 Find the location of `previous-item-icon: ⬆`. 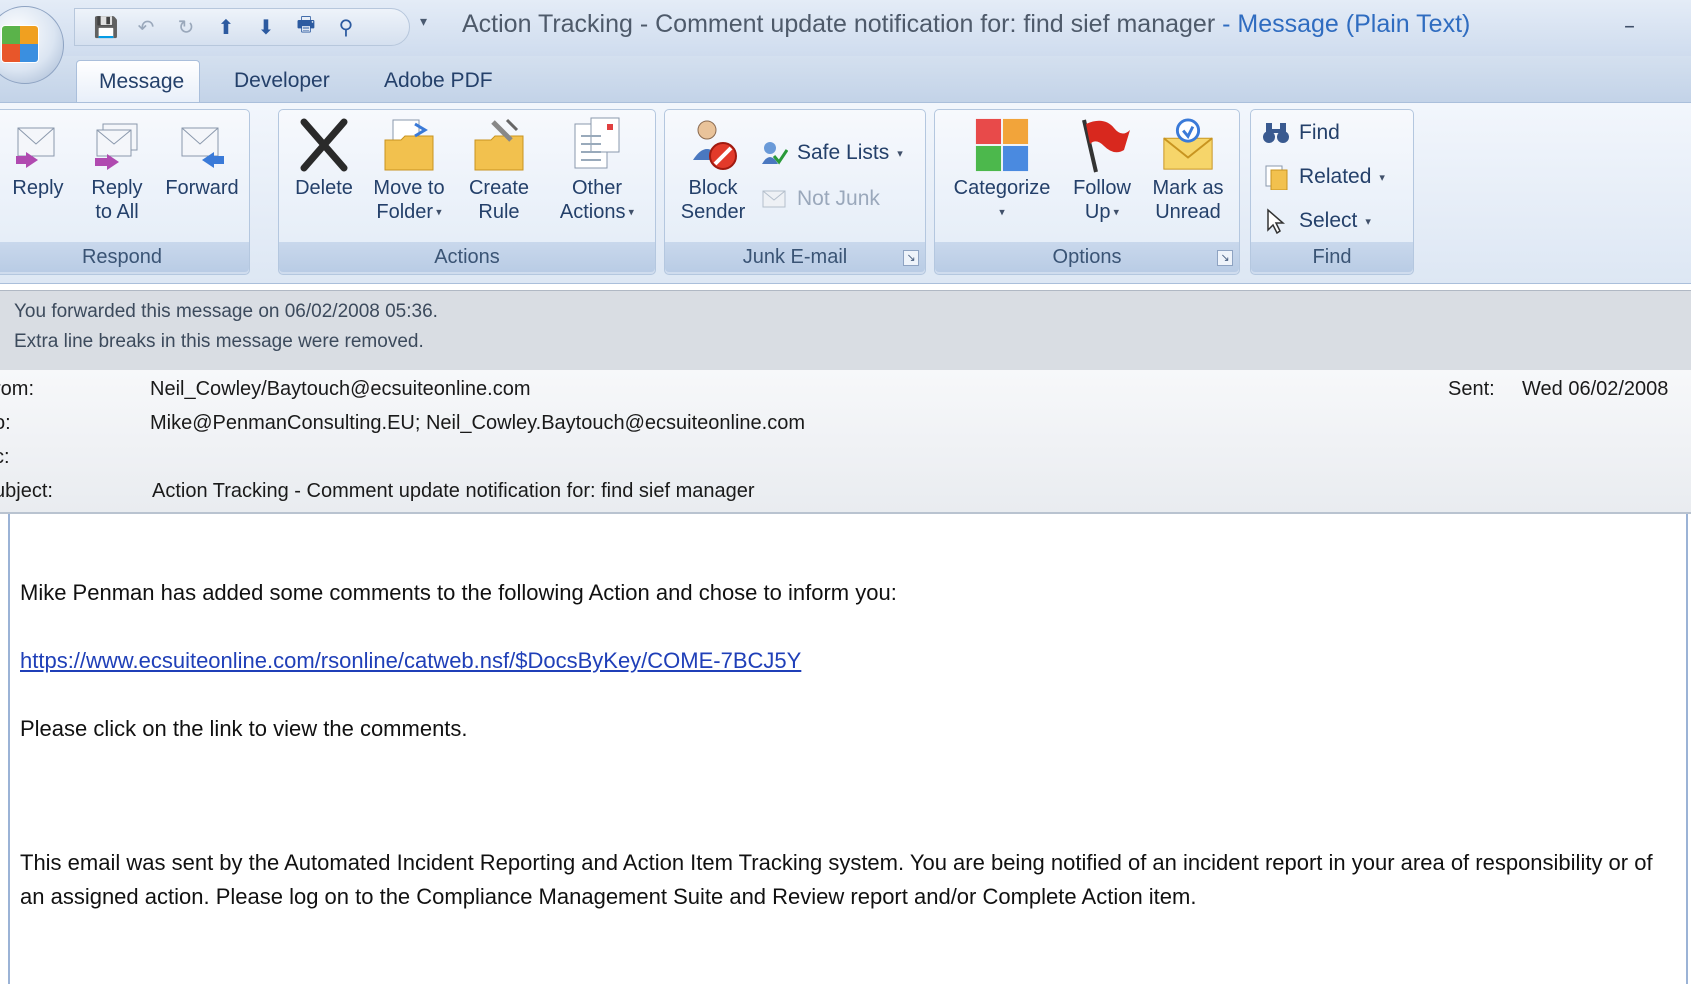

previous-item-icon: ⬆ is located at coordinates (226, 27).